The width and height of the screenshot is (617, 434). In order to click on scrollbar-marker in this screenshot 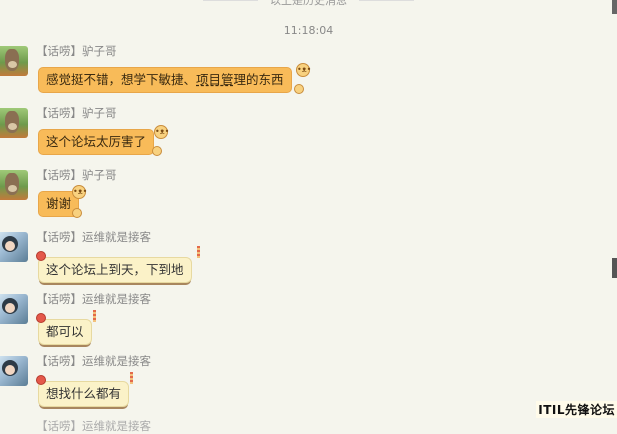, I will do `click(614, 268)`.